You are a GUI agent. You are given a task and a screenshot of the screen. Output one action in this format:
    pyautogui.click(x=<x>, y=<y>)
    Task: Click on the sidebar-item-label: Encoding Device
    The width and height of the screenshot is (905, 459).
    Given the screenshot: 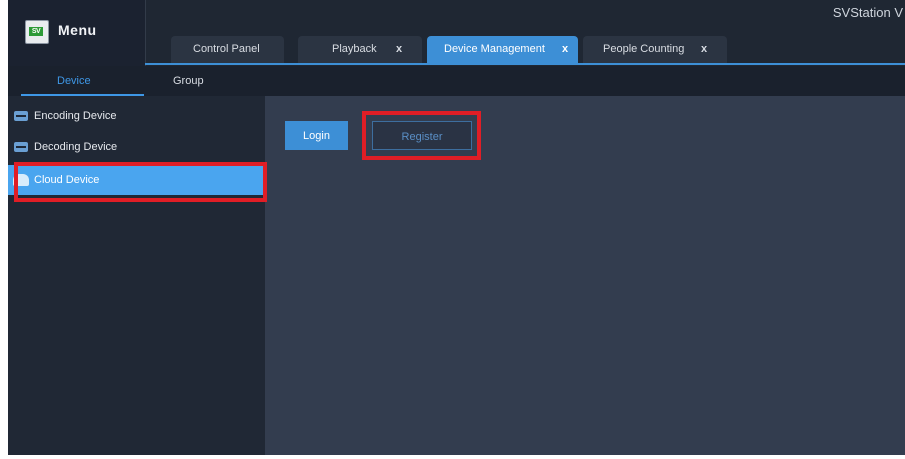 What is the action you would take?
    pyautogui.click(x=75, y=116)
    